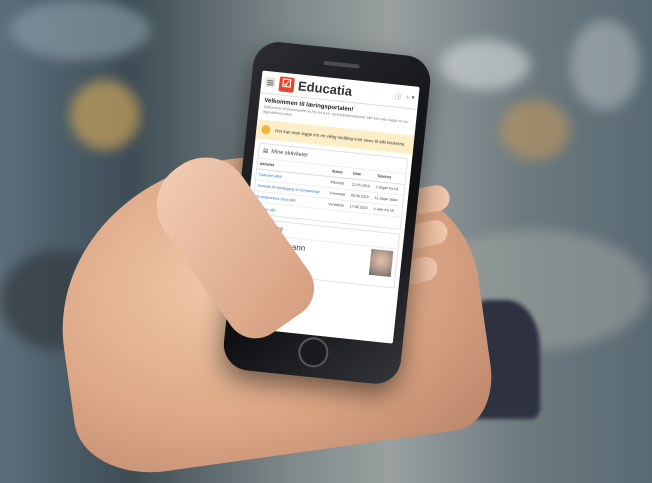 The height and width of the screenshot is (483, 652). What do you see at coordinates (341, 64) in the screenshot?
I see `phone-earpiece` at bounding box center [341, 64].